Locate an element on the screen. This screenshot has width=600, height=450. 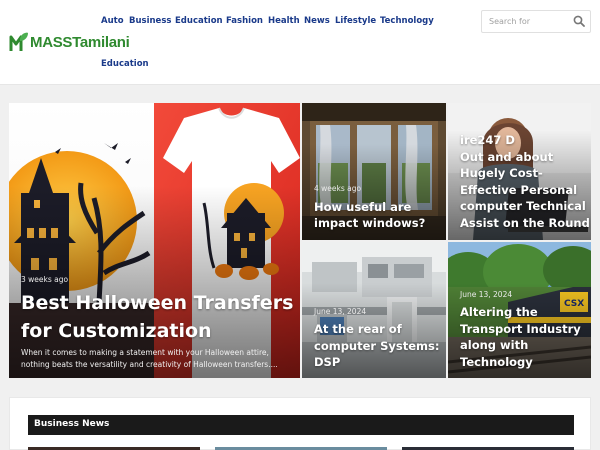
business-news-section: Business News is located at coordinates (300, 423).